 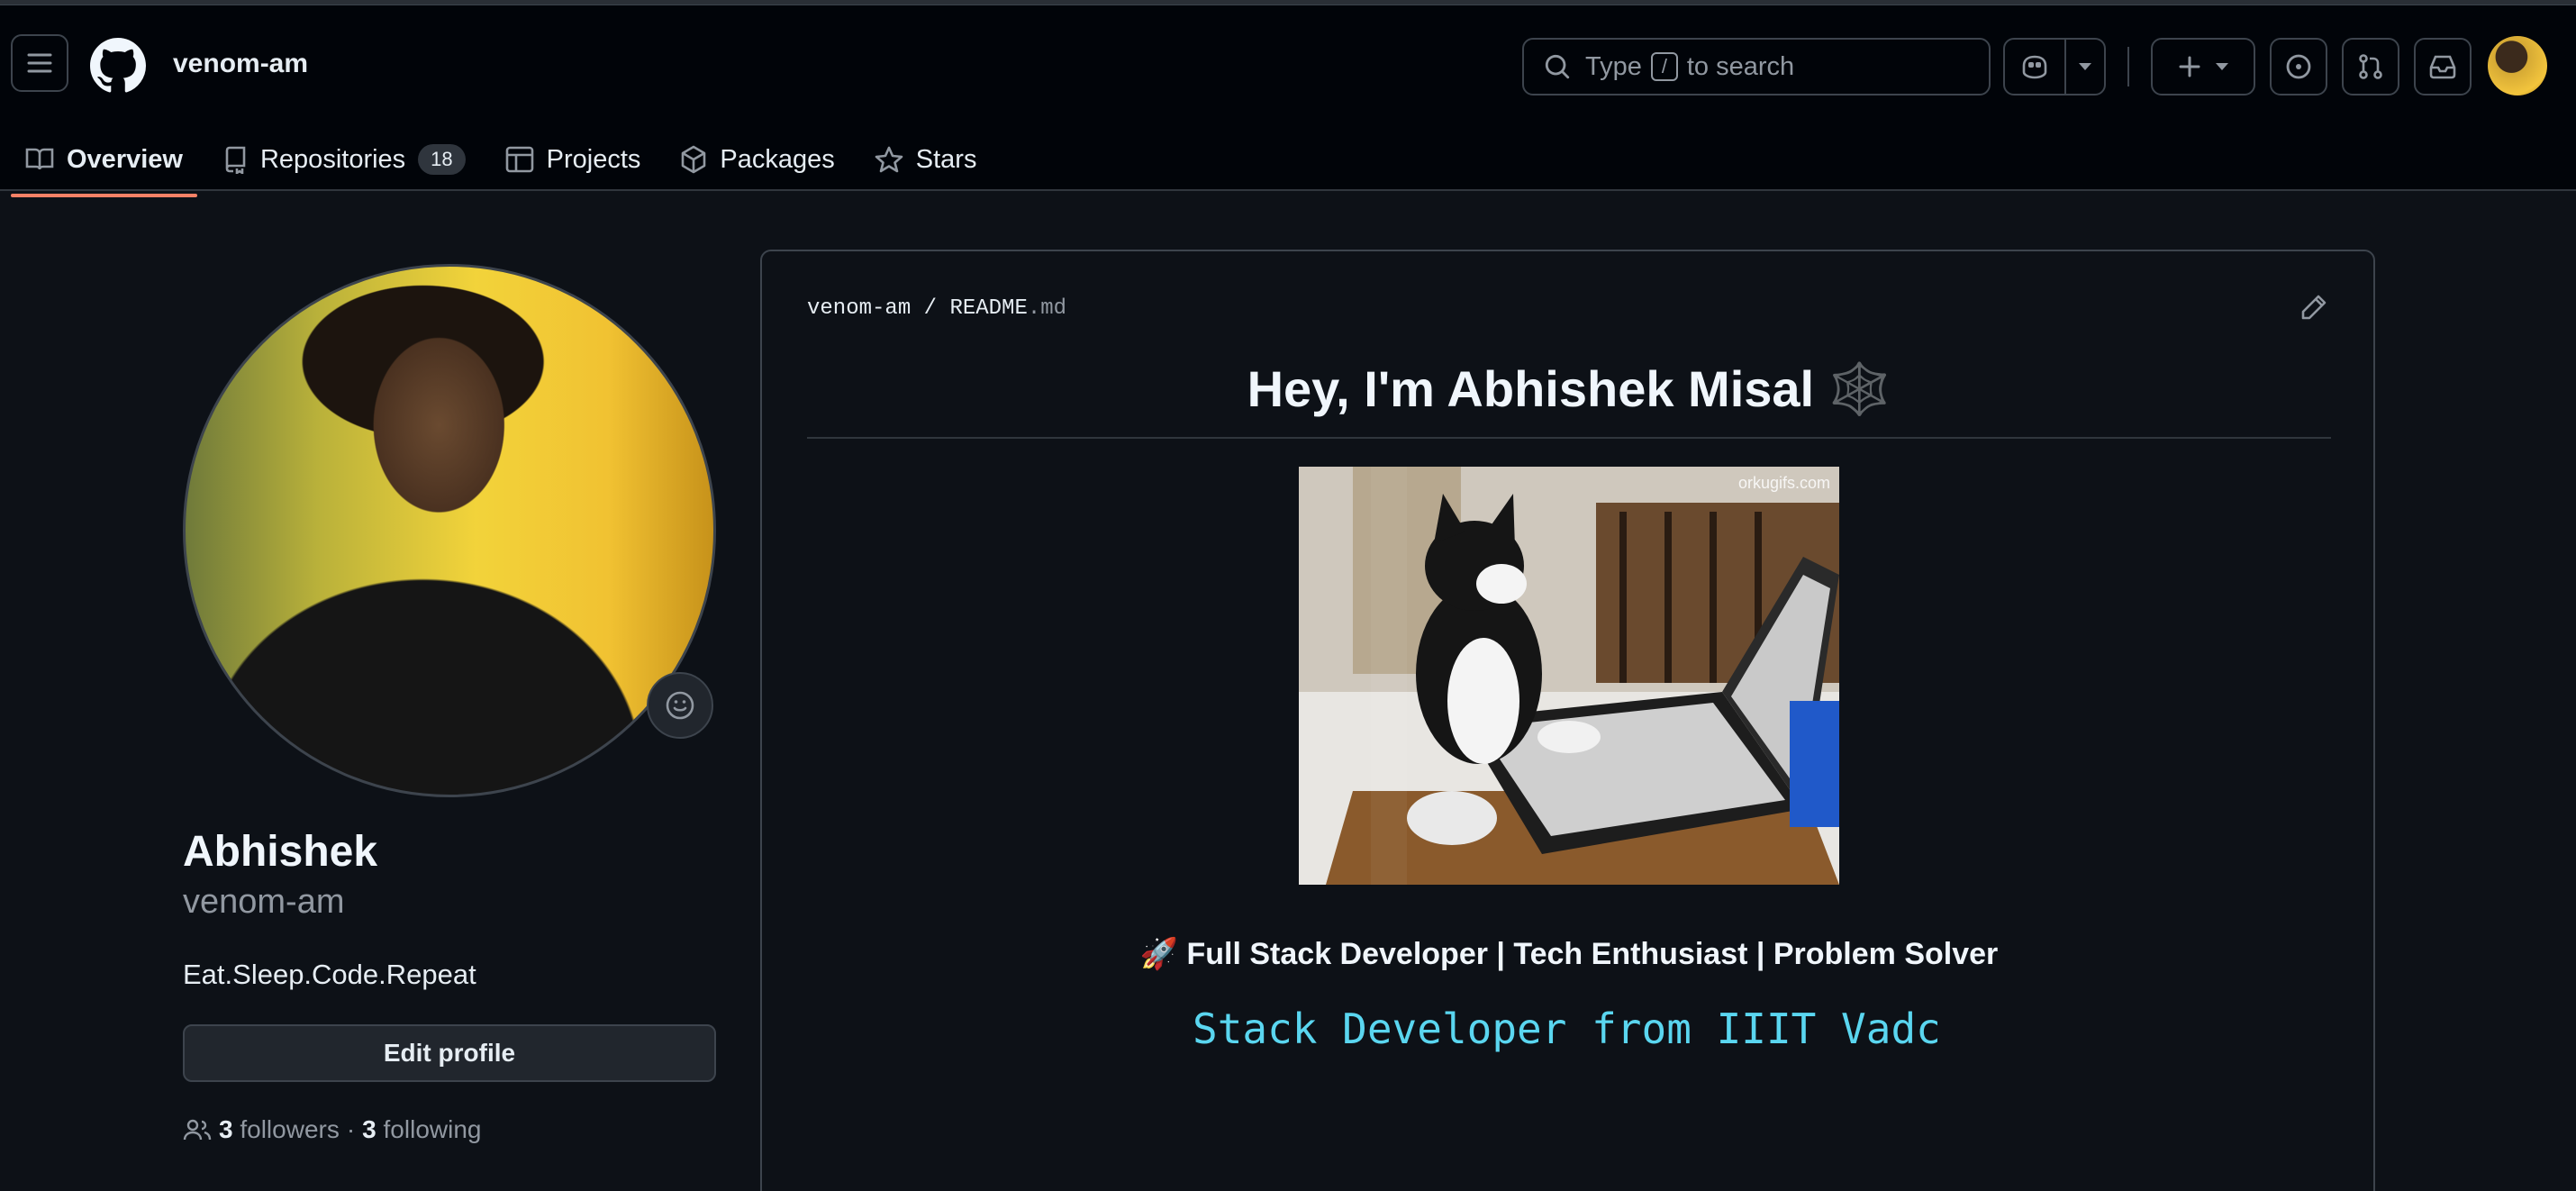 I want to click on hamburger-icon, so click(x=39, y=63).